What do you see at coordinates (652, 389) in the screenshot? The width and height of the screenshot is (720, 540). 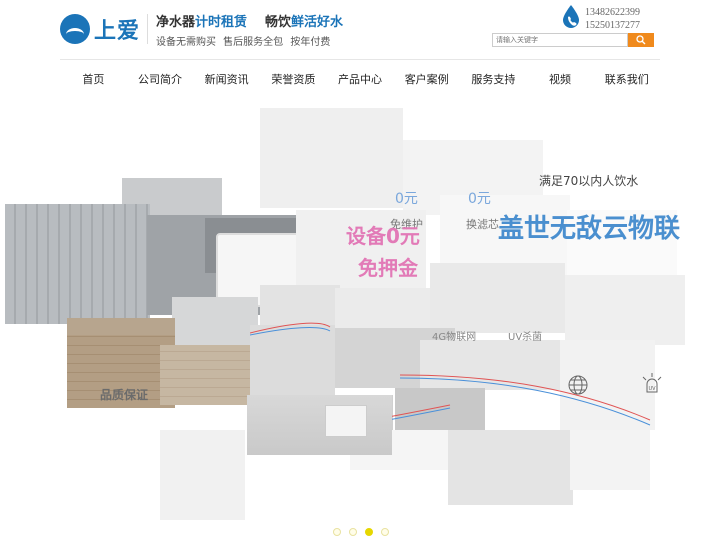 I see `svg-text: UV` at bounding box center [652, 389].